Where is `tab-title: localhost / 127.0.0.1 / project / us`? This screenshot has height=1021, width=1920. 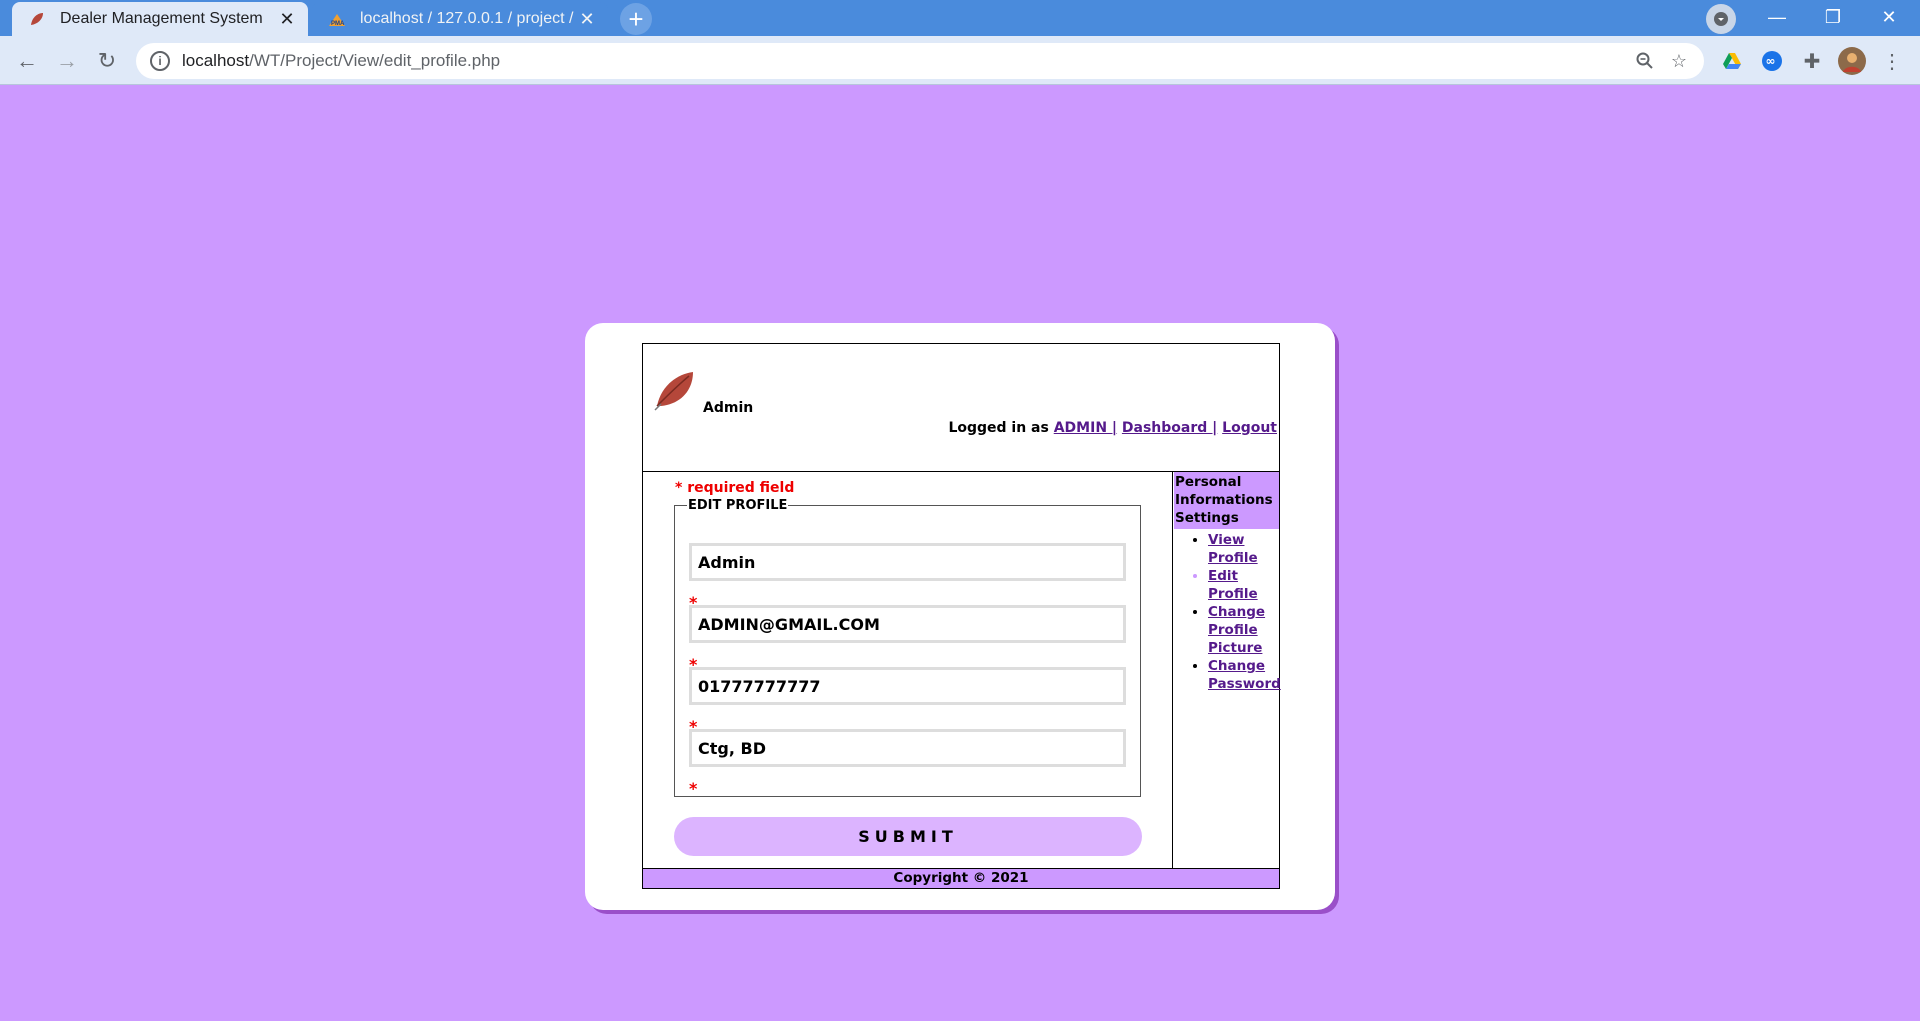 tab-title: localhost / 127.0.0.1 / project / us is located at coordinates (468, 18).